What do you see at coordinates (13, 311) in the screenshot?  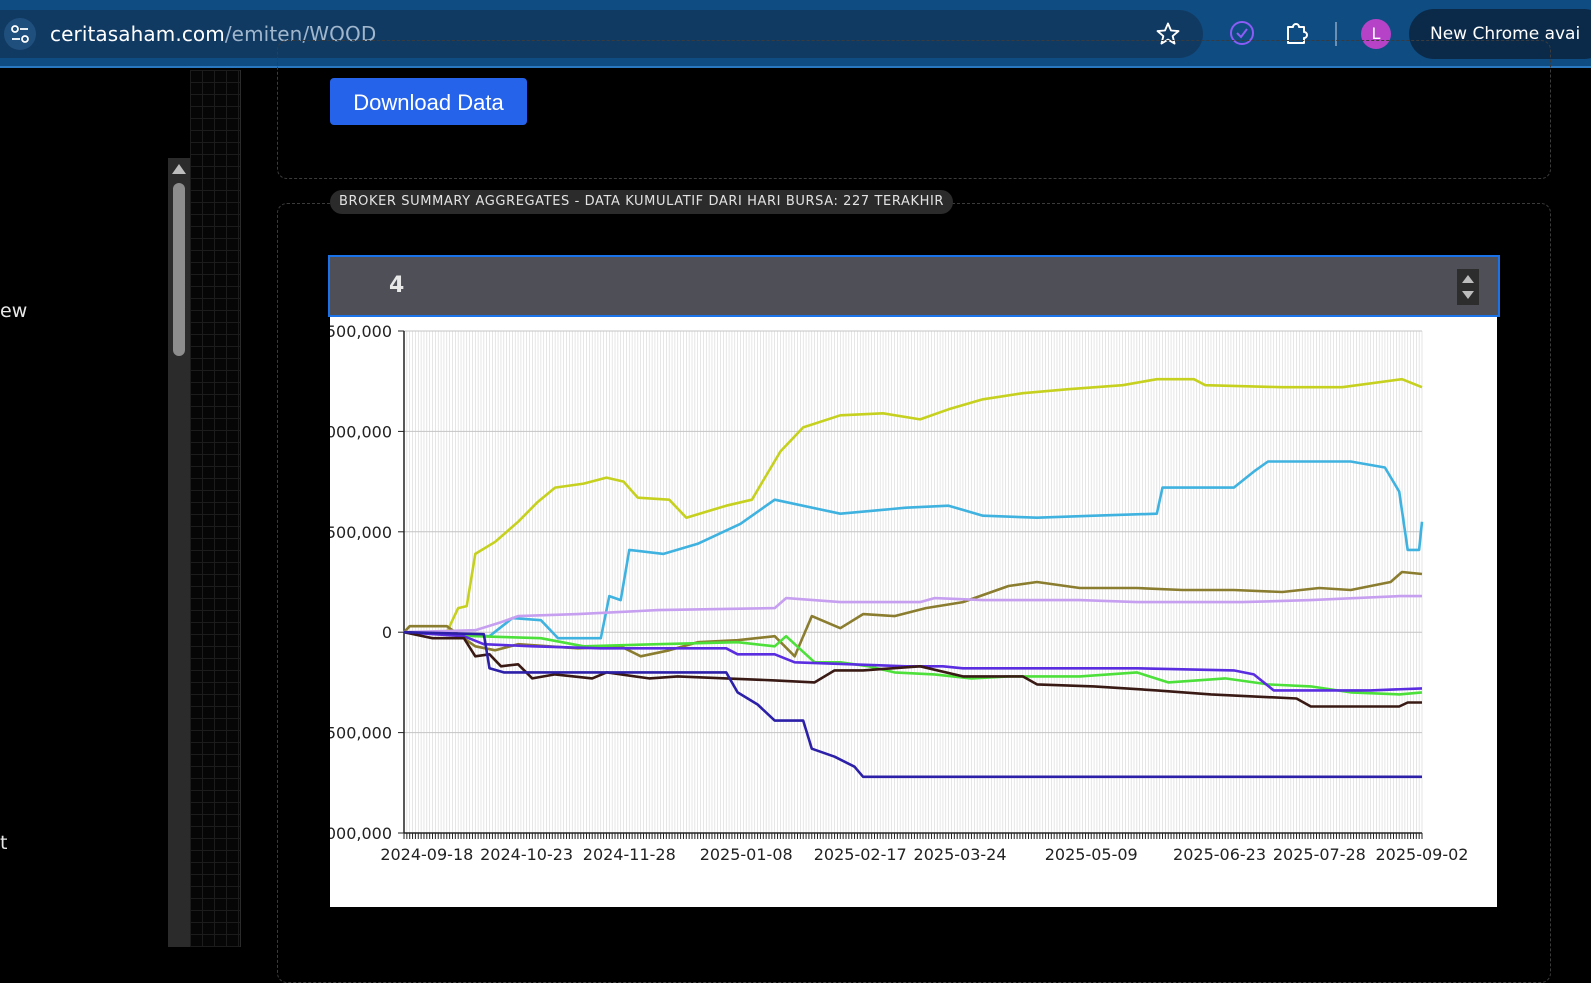 I see `sidebar-item-partial: ew` at bounding box center [13, 311].